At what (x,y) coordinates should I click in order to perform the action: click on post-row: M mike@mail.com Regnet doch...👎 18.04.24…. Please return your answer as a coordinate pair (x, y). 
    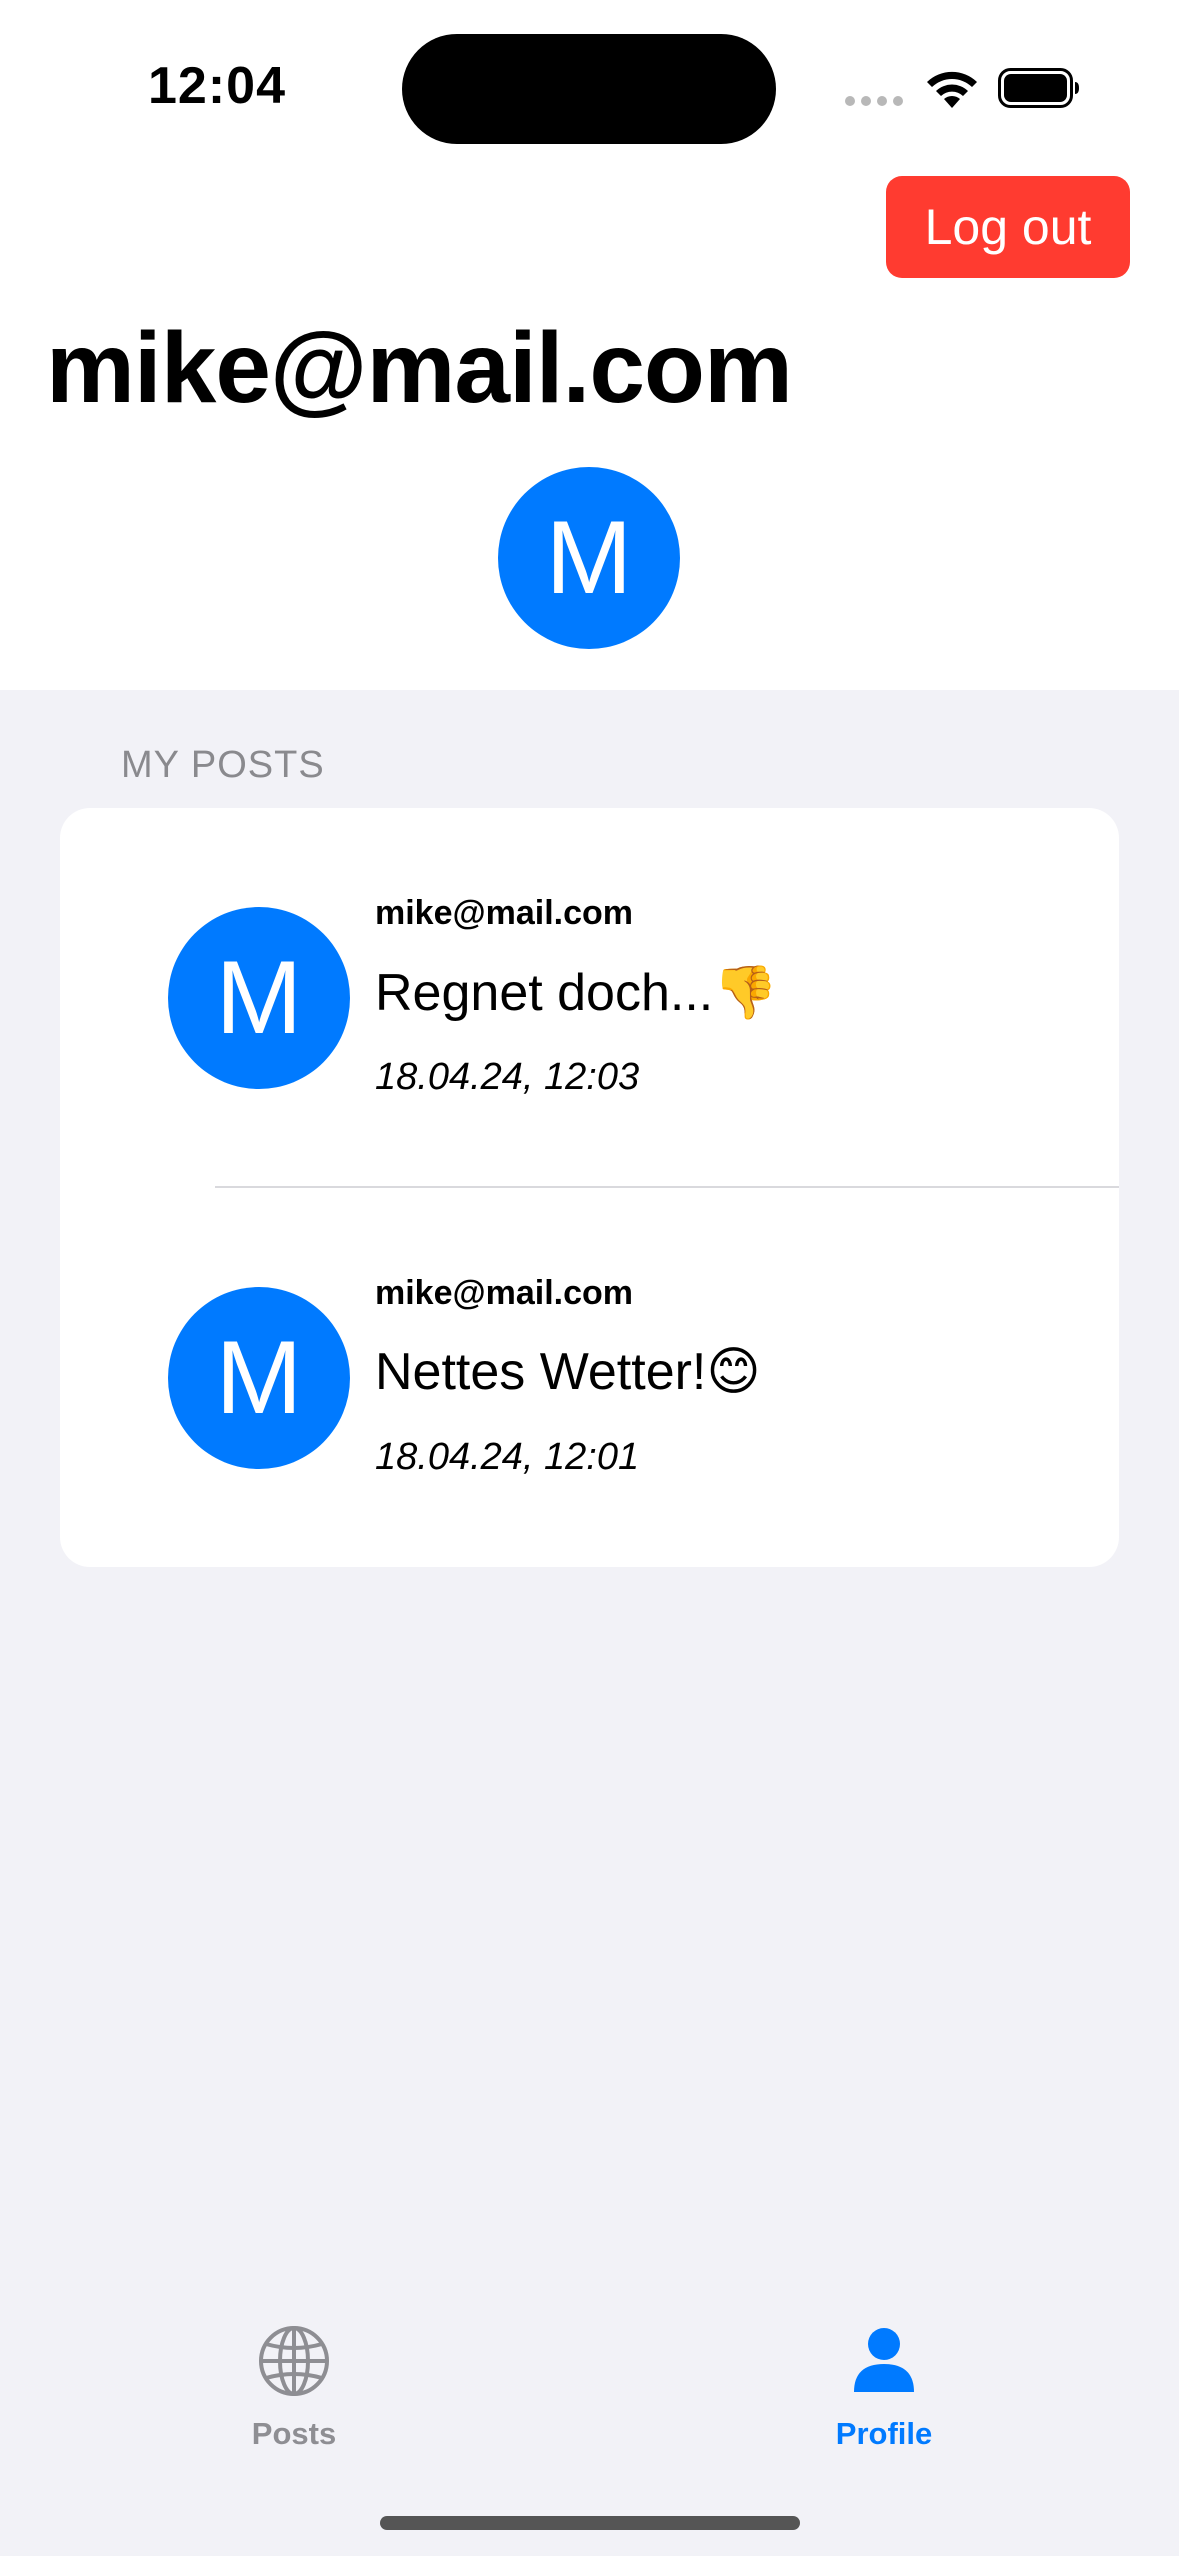
    Looking at the image, I should click on (589, 998).